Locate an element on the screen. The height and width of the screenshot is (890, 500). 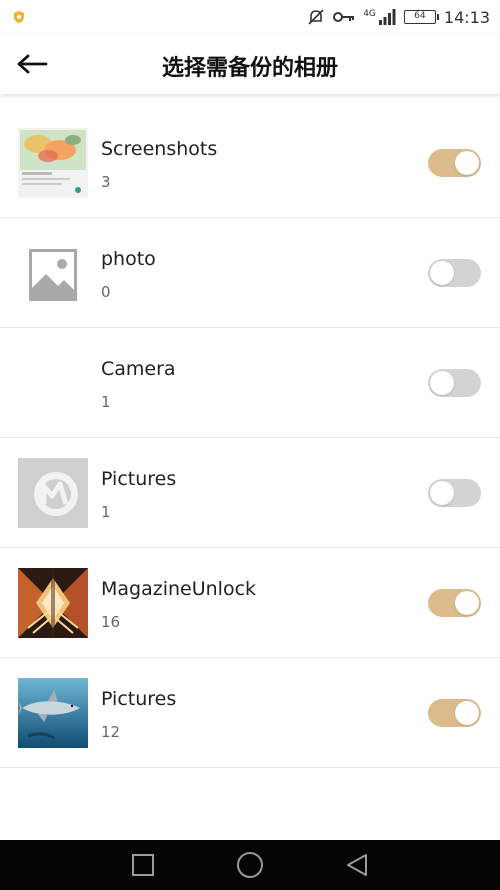
page-title: 选择需备份的相册 is located at coordinates (249, 68).